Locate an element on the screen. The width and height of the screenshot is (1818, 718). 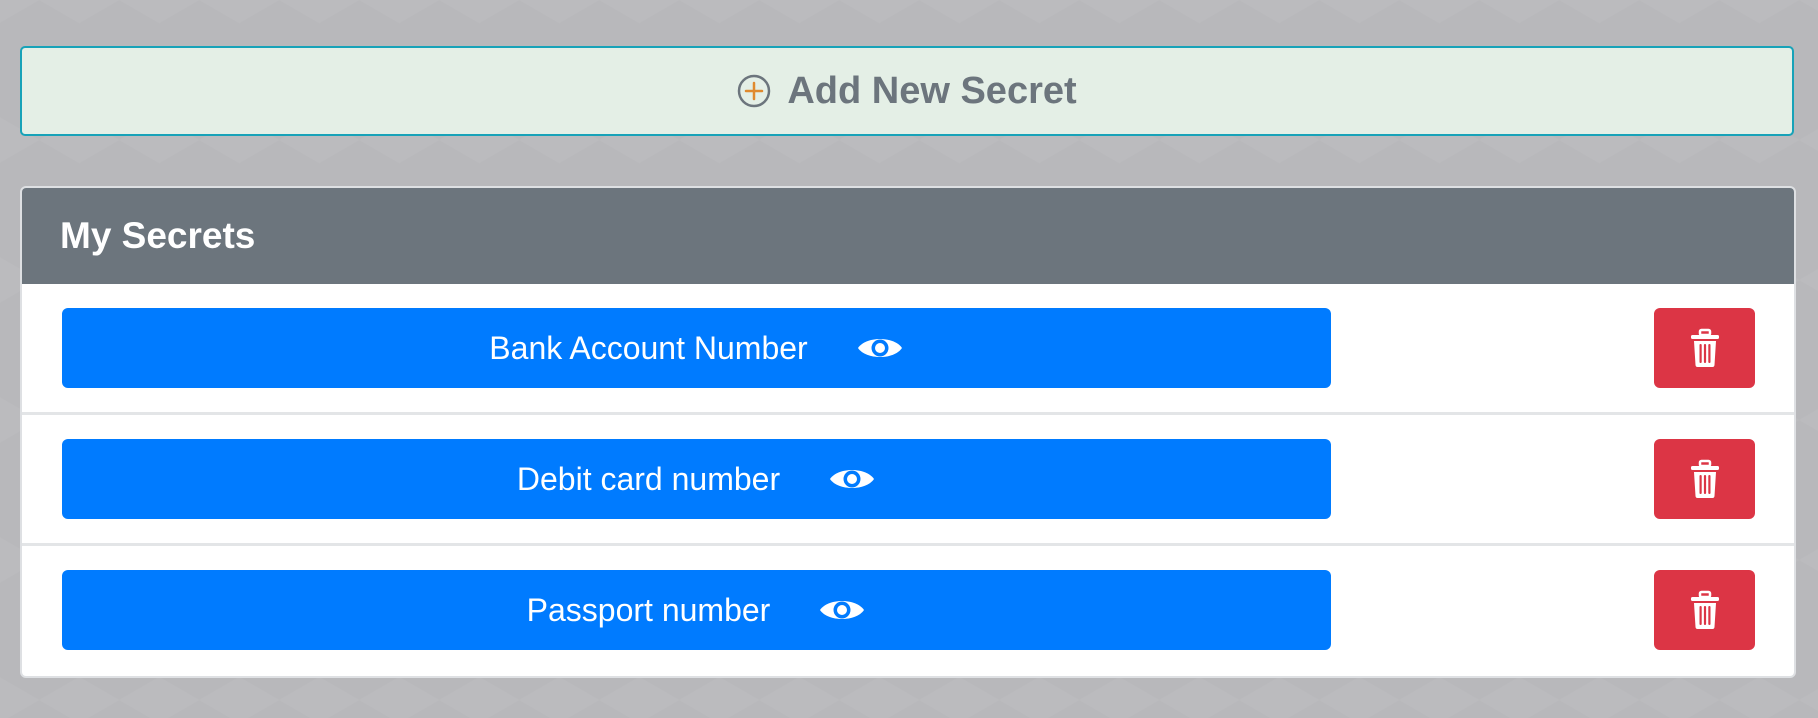
secret-label: Passport number is located at coordinates (648, 609).